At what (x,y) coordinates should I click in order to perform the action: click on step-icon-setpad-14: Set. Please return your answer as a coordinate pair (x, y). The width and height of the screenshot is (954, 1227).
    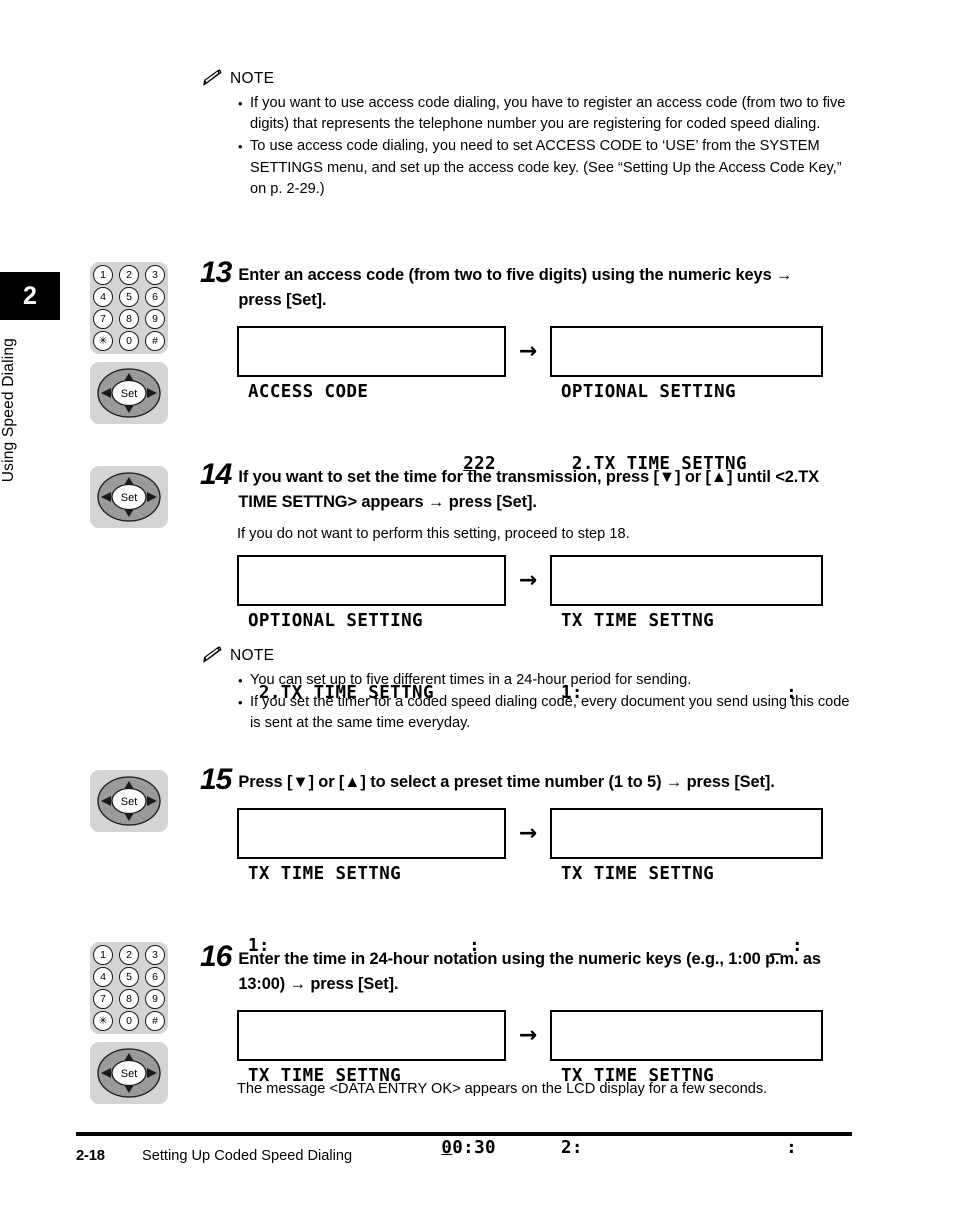
    Looking at the image, I should click on (129, 497).